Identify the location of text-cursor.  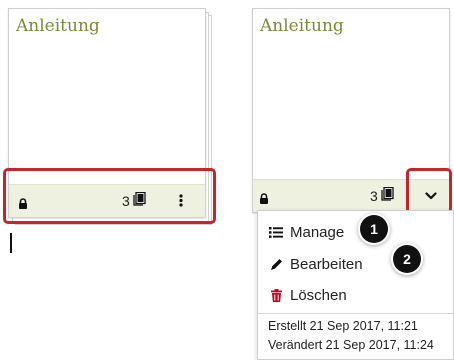
(11, 243).